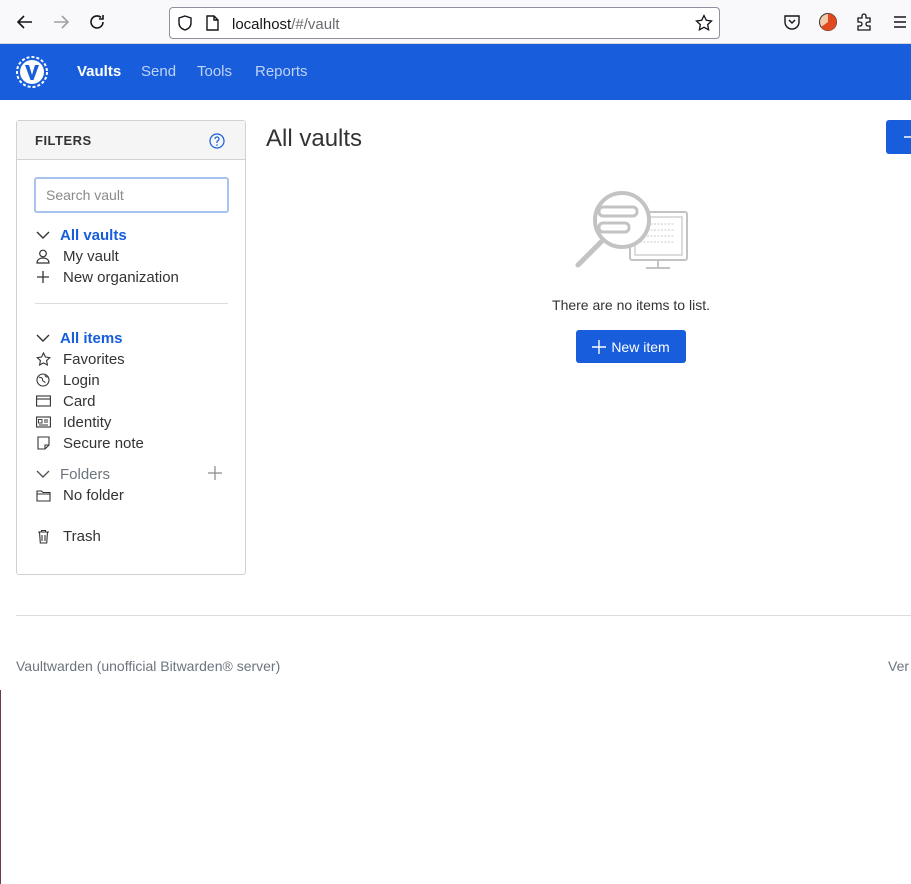 This screenshot has height=884, width=911. I want to click on type-item-card: Card, so click(65, 401).